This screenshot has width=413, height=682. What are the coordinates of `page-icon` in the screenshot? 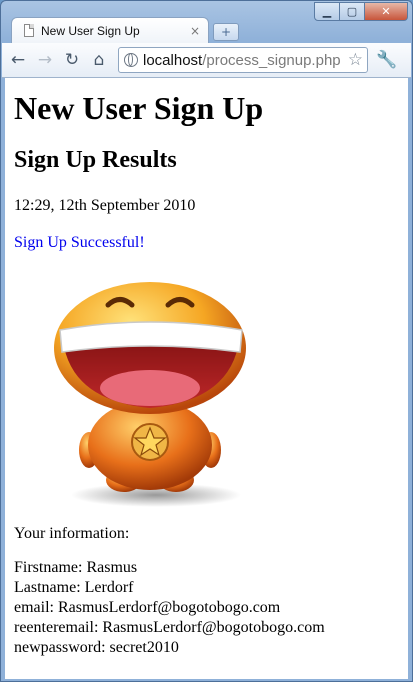 It's located at (29, 30).